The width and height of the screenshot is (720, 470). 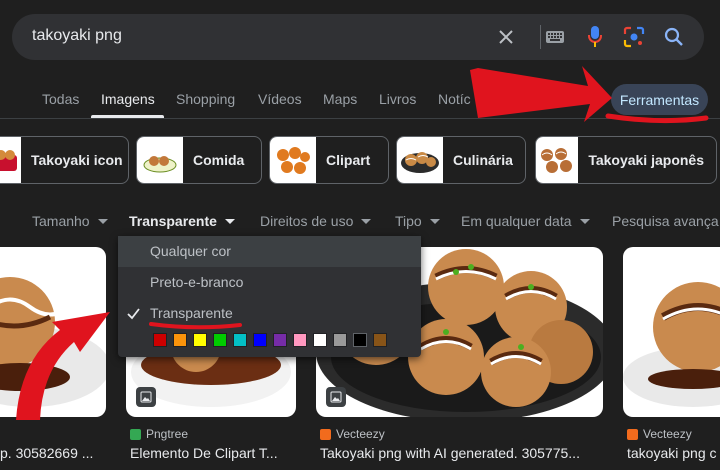 I want to click on microphone-icon, so click(x=595, y=37).